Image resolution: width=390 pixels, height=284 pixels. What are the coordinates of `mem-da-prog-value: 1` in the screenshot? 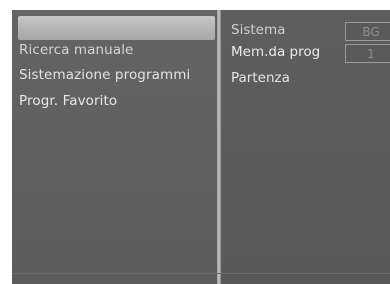 It's located at (367, 53).